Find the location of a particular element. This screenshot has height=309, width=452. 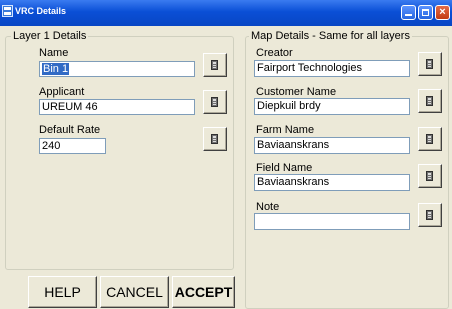

accept-button: ACCEPT is located at coordinates (203, 292).